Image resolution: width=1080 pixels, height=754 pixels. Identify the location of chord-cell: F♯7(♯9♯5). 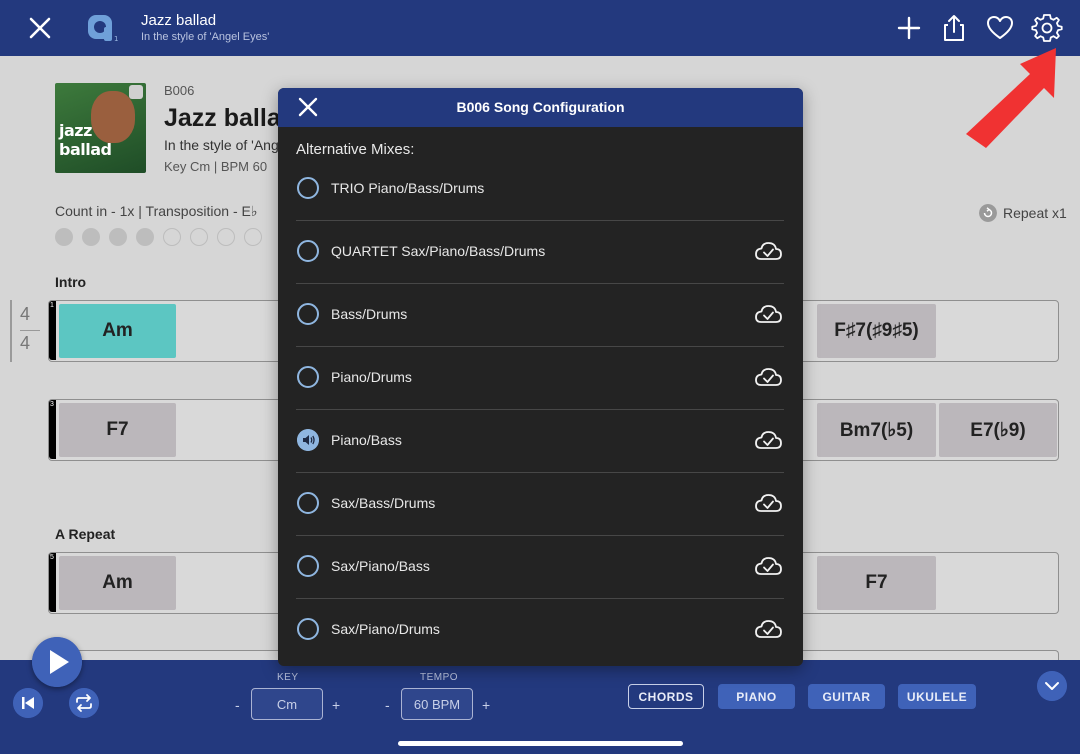
(876, 331).